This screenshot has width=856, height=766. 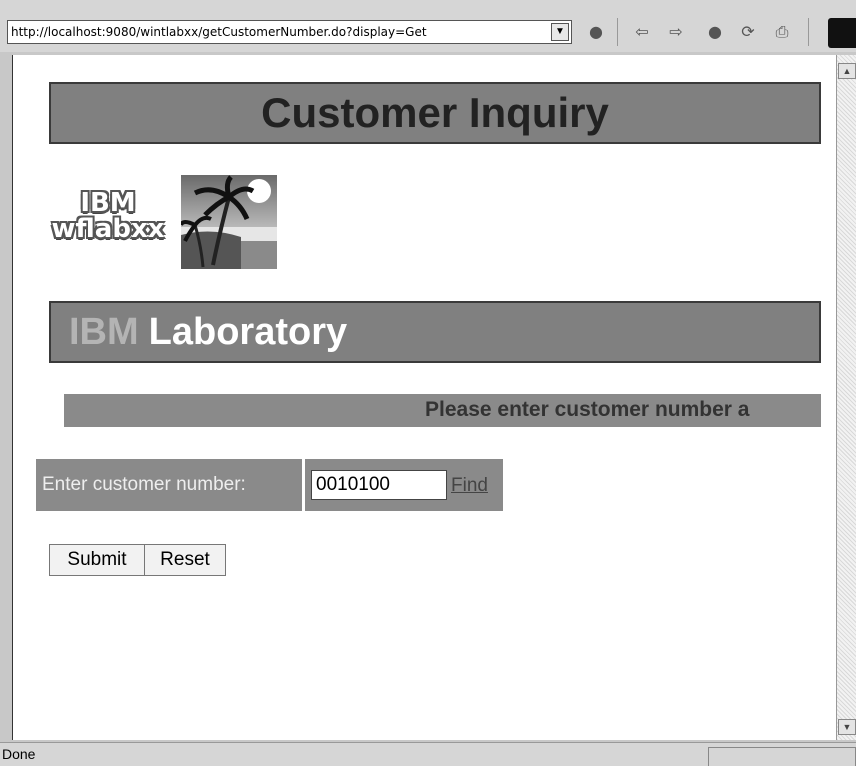 I want to click on find-link: Find, so click(x=469, y=486).